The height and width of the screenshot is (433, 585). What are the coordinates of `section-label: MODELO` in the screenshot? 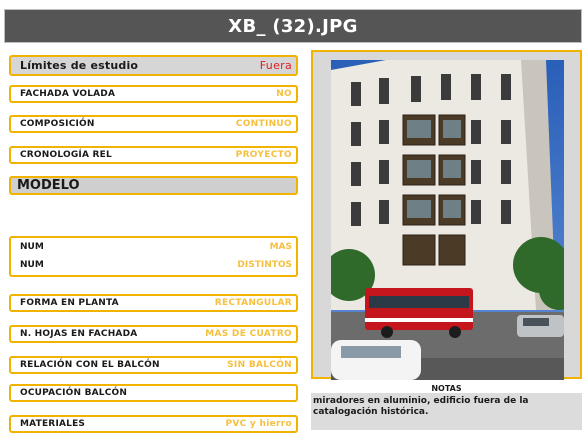 It's located at (48, 185).